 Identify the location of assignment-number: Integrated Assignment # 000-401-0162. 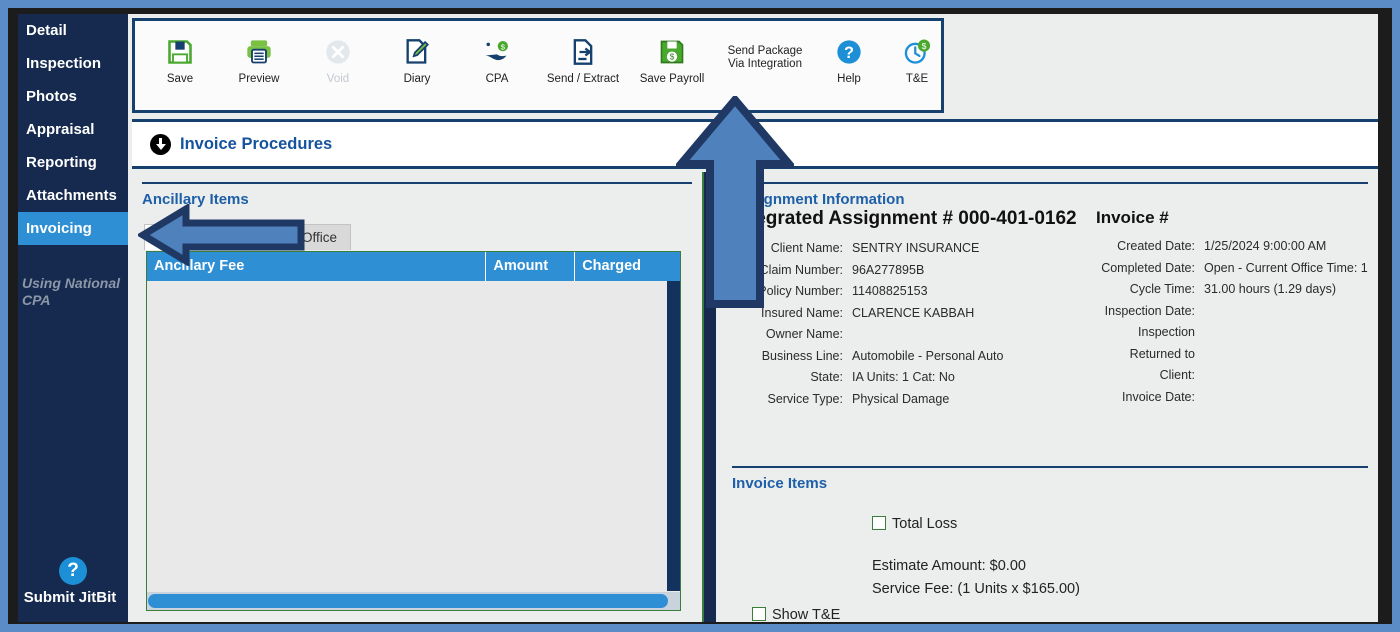
(904, 218).